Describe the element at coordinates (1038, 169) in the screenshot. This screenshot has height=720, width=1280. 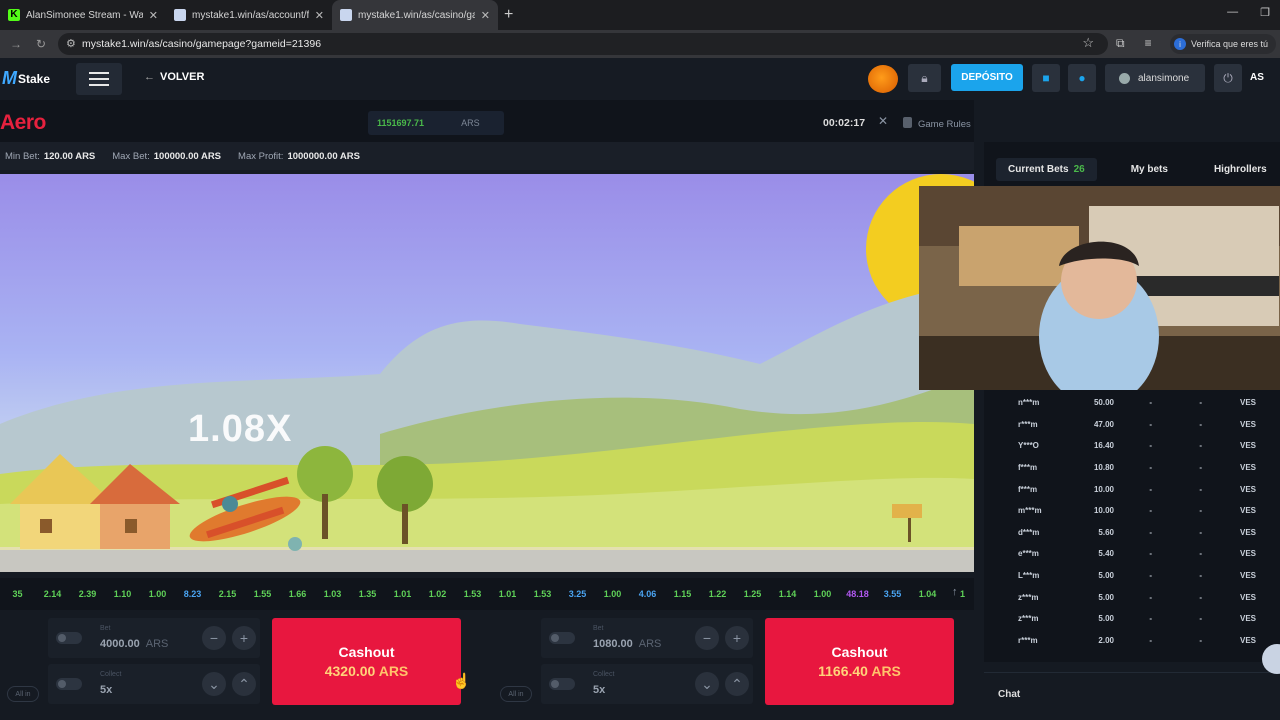
I see `tab-current-bets-label: Current Bets` at that location.